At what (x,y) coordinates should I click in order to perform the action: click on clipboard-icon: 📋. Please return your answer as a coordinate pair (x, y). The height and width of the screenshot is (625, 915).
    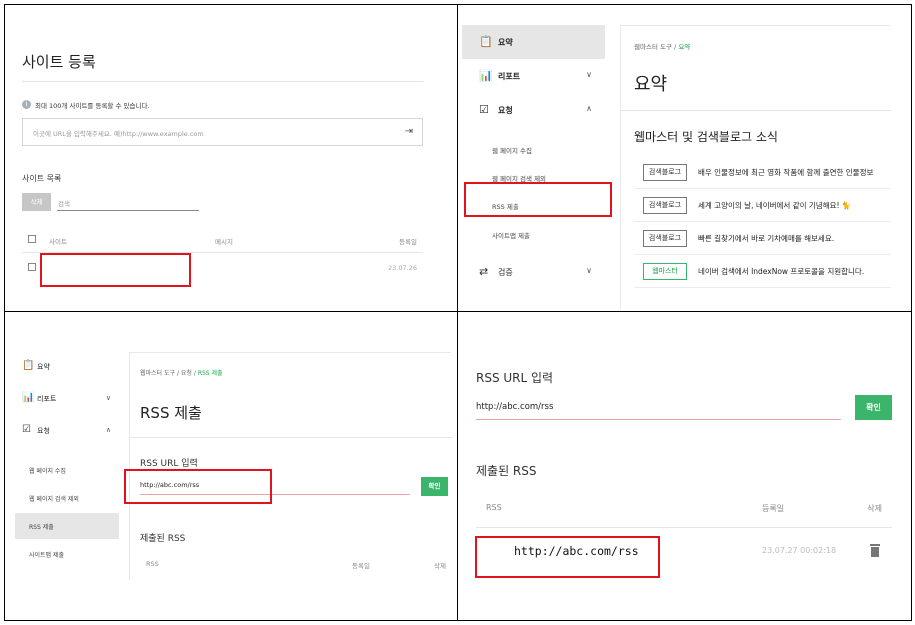
    Looking at the image, I should click on (486, 41).